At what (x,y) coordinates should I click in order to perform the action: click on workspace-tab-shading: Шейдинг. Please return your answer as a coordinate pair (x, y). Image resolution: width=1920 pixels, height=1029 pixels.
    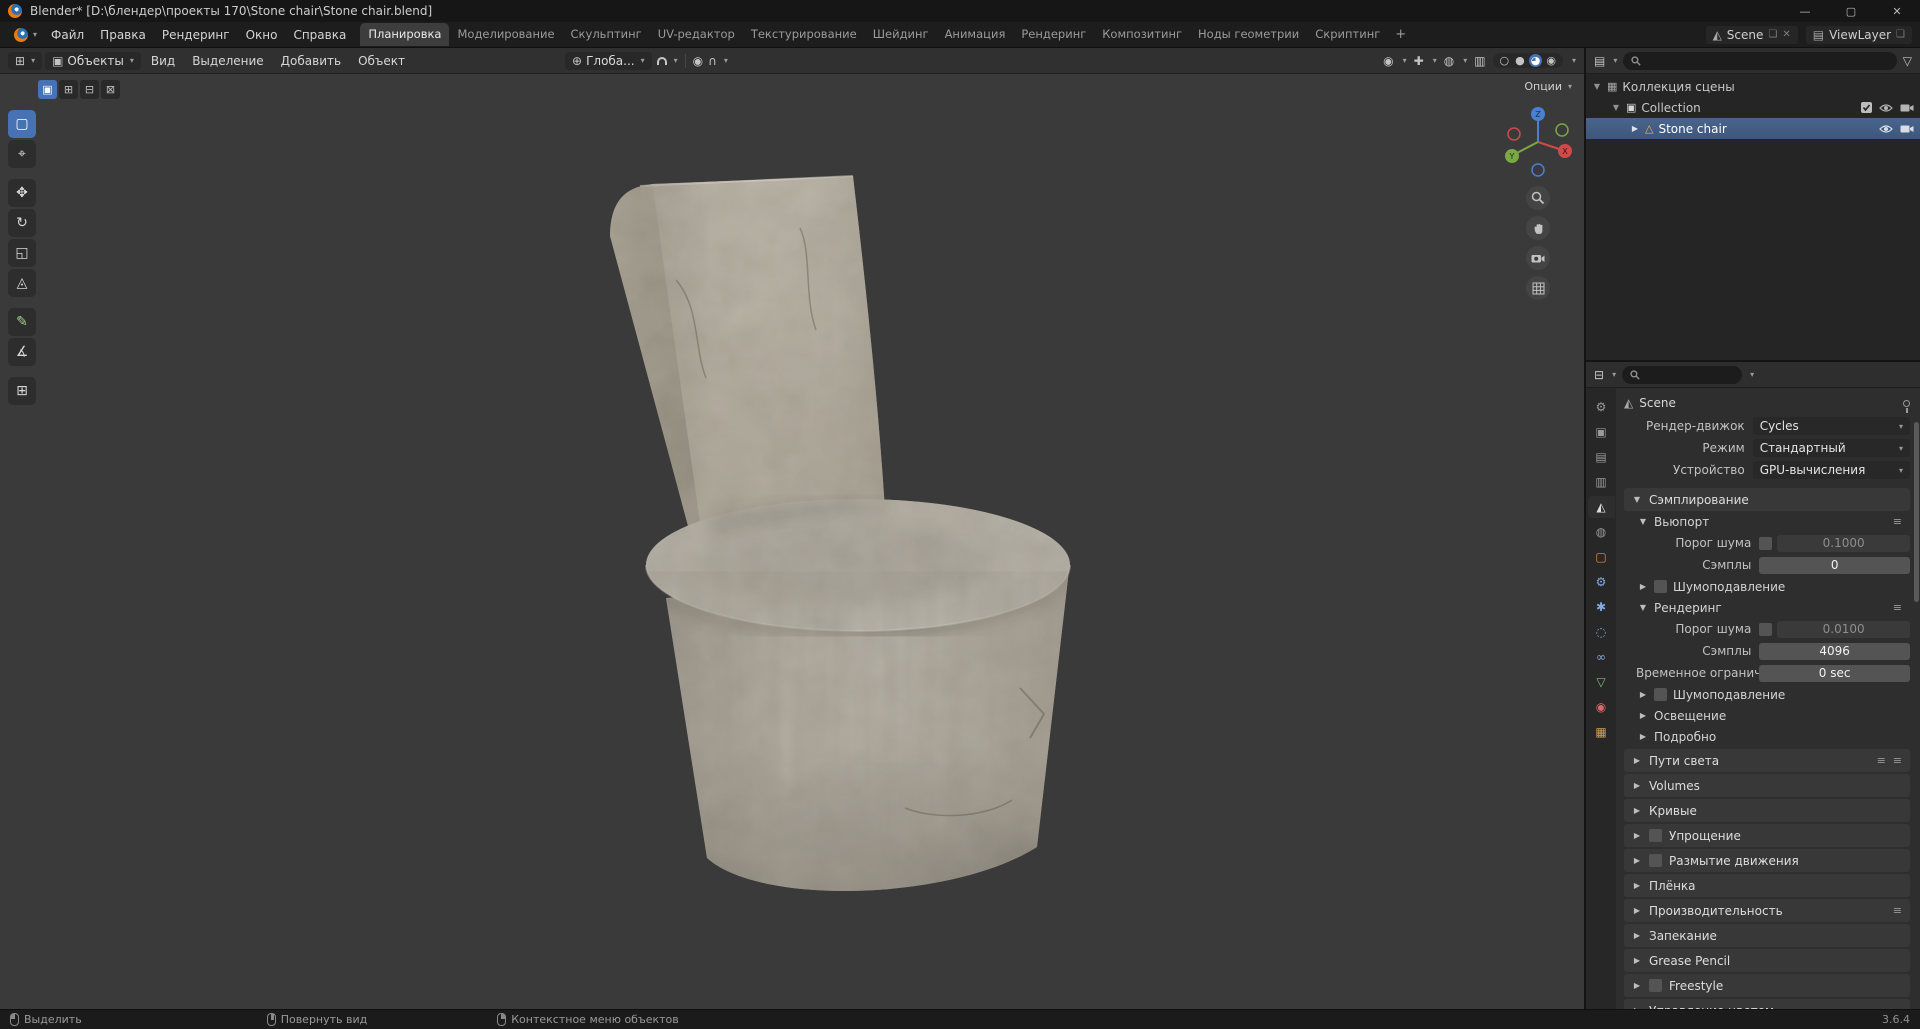
    Looking at the image, I should click on (901, 34).